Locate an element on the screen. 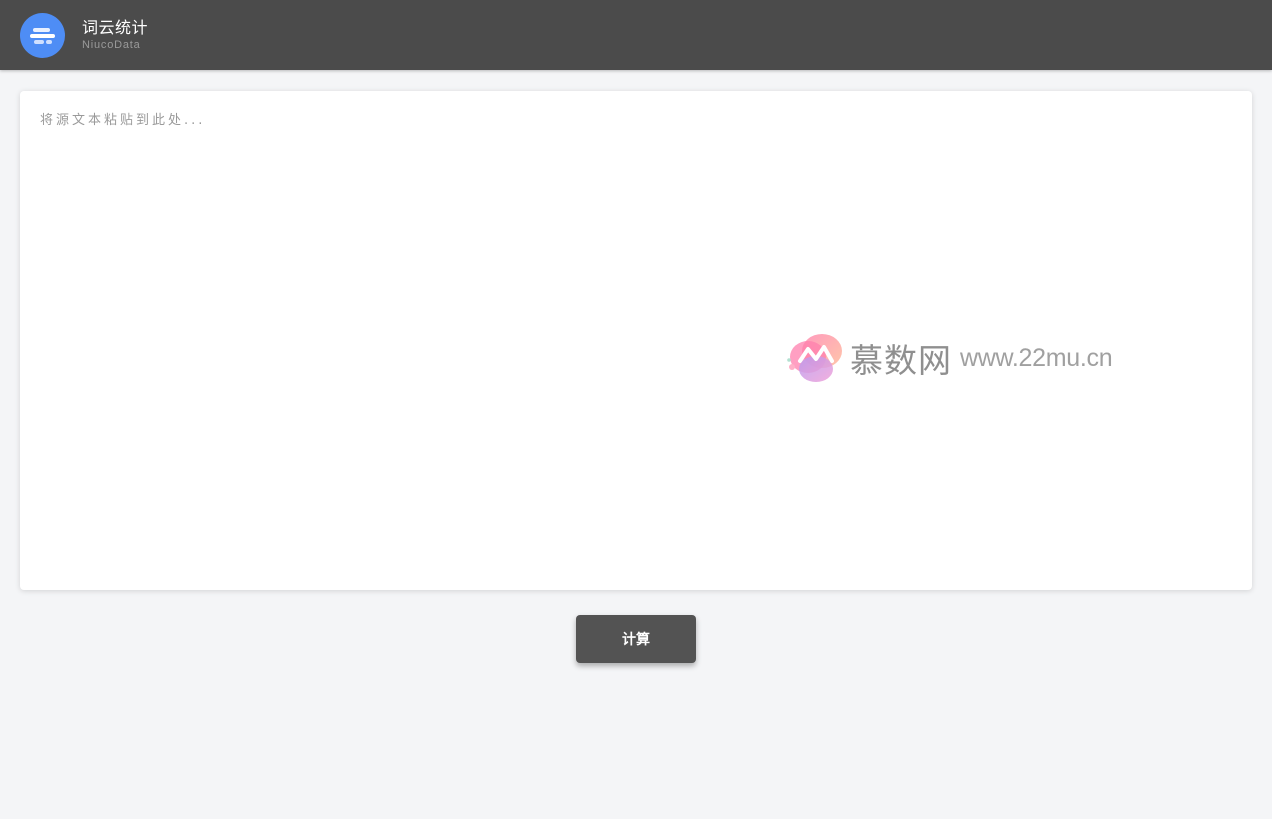  app-header: 词云统计 NiucoData is located at coordinates (636, 35).